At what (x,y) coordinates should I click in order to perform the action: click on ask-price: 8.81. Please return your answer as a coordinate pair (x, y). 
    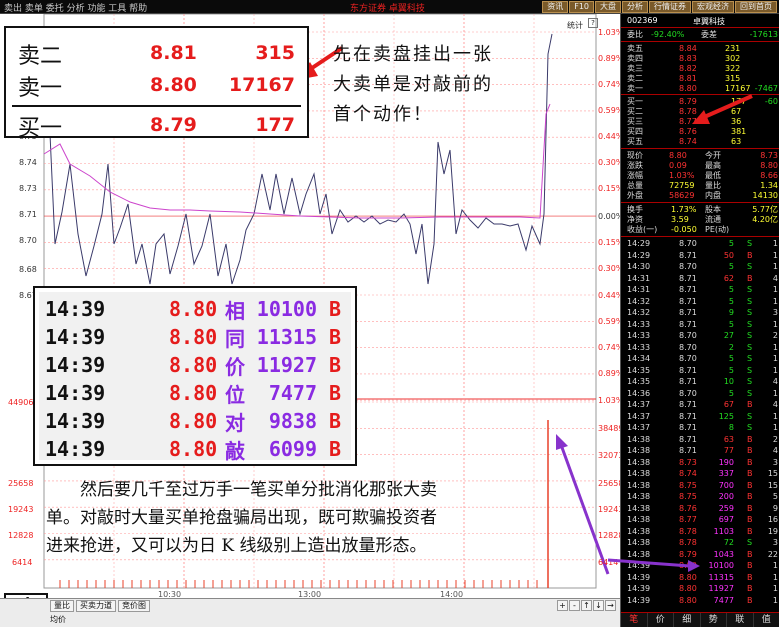
    Looking at the image, I should click on (688, 78).